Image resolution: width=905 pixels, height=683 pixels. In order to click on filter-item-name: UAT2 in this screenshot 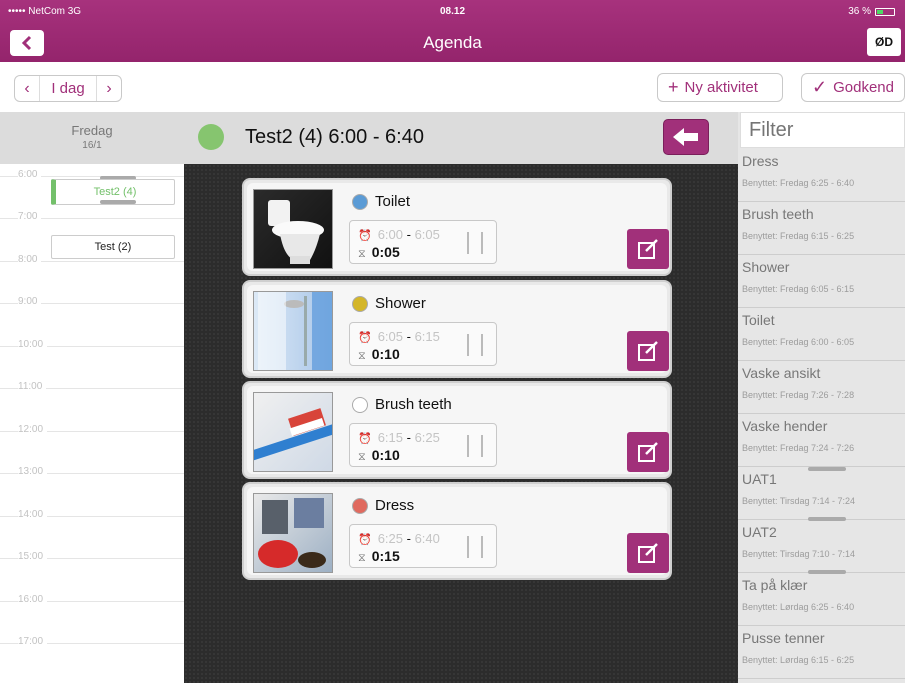, I will do `click(759, 532)`.